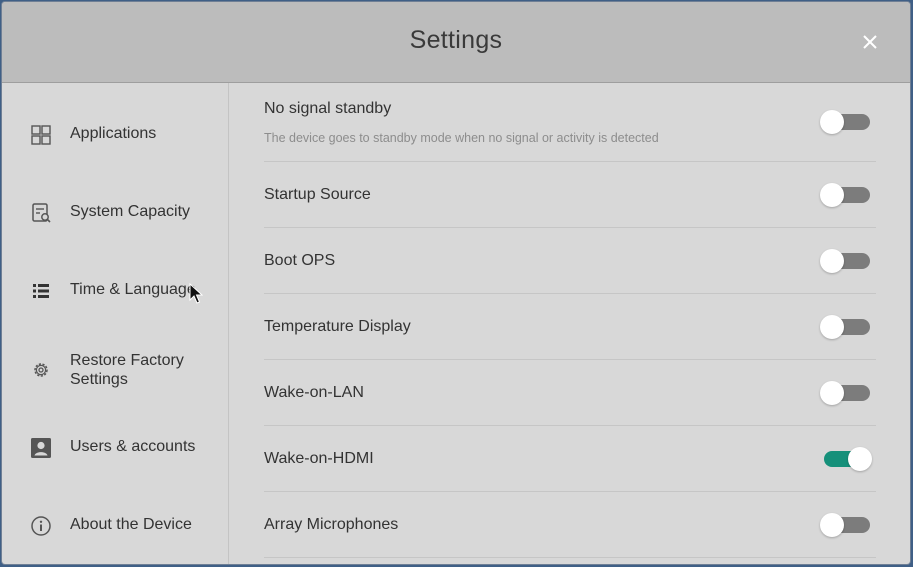  I want to click on setting-row-wake-on-lan: Wake-on-LAN, so click(570, 393).